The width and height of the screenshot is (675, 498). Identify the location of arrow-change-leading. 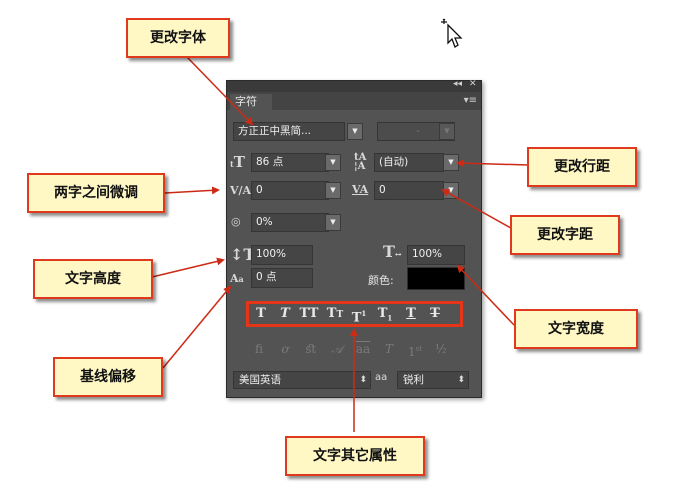
(492, 163).